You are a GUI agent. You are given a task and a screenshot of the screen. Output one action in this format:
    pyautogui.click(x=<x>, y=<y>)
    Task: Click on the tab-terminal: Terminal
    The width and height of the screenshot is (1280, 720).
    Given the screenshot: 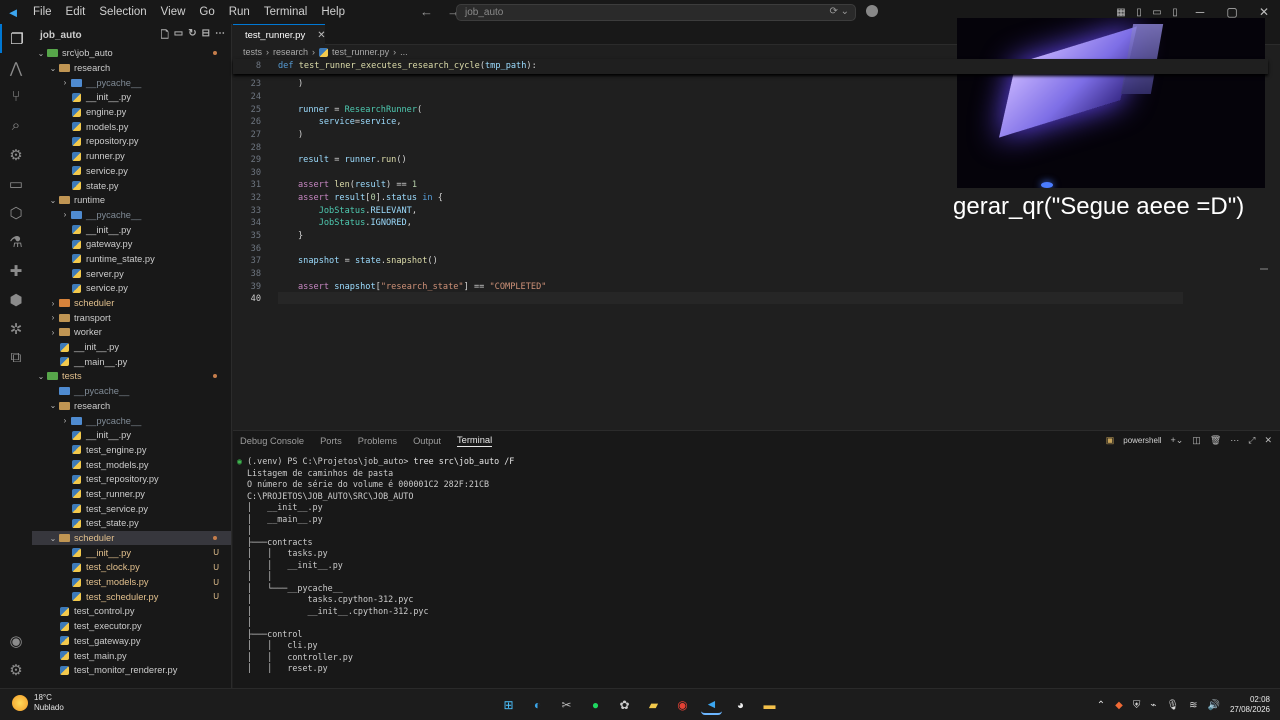 What is the action you would take?
    pyautogui.click(x=475, y=441)
    